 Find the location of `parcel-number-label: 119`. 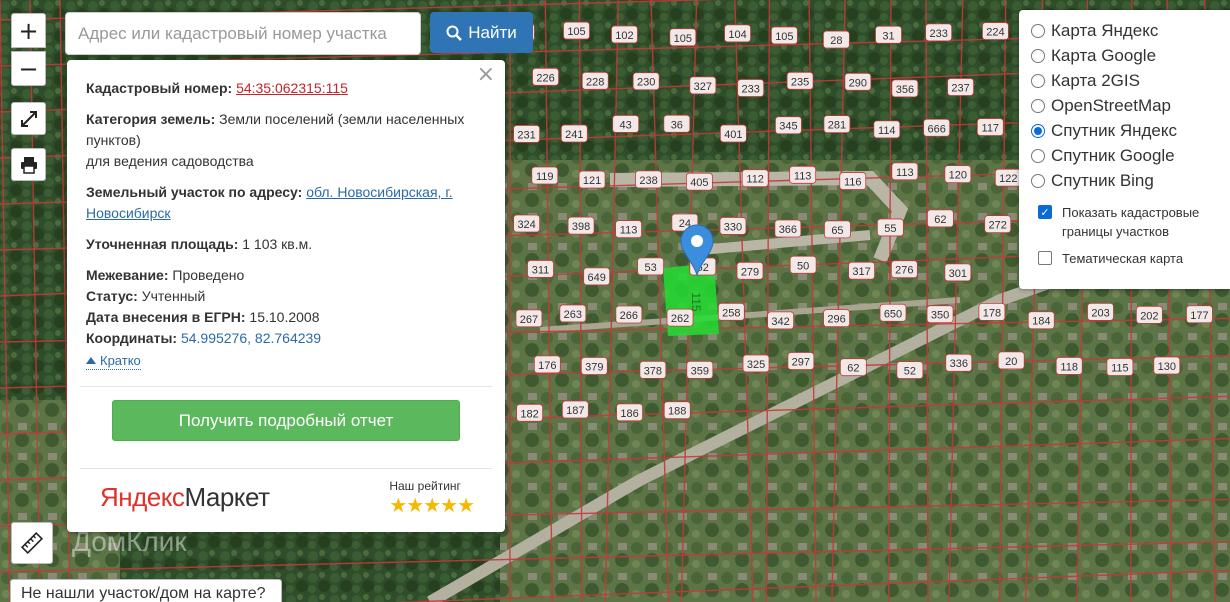

parcel-number-label: 119 is located at coordinates (545, 175).